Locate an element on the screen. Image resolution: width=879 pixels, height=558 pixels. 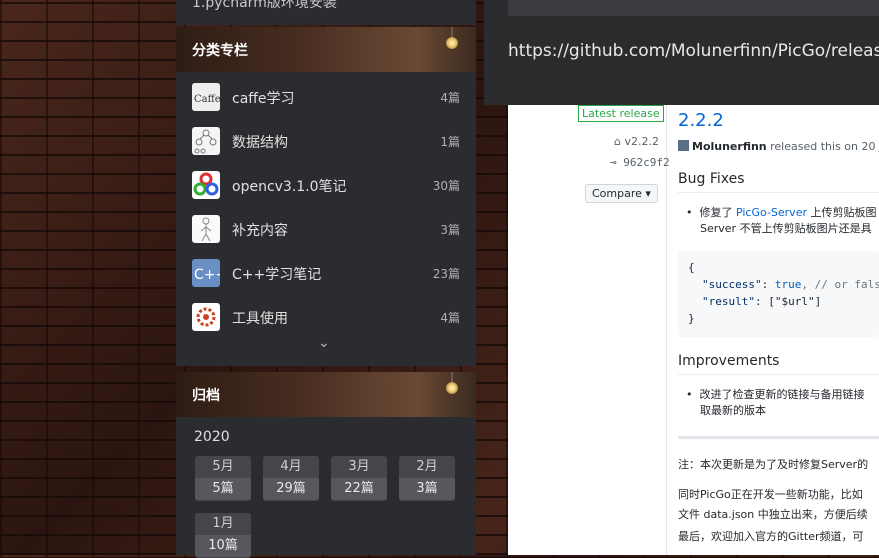
archive-month-label: 5月 is located at coordinates (223, 466).